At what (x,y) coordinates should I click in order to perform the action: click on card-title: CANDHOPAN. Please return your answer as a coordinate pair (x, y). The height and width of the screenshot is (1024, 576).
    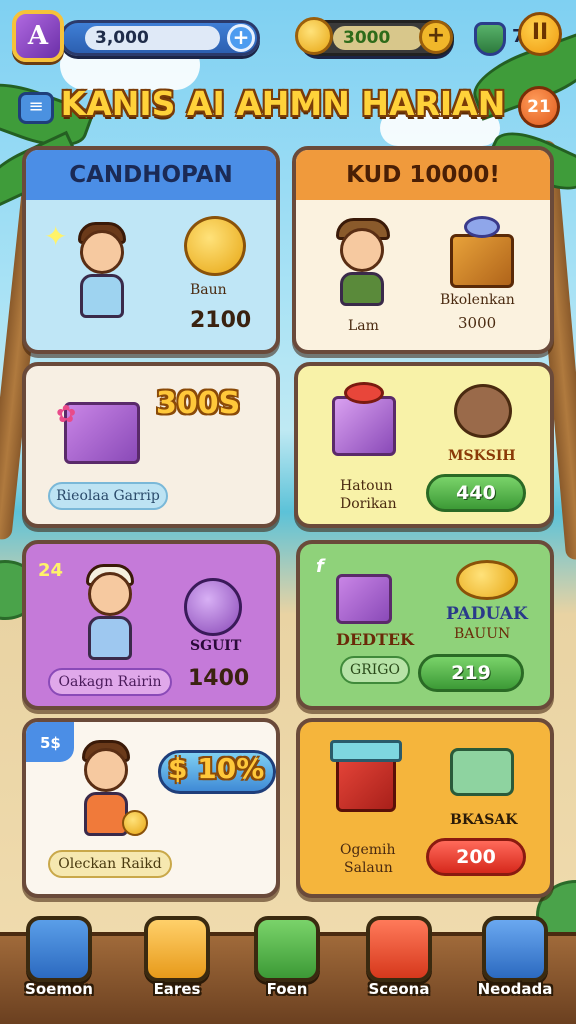
    Looking at the image, I should click on (151, 175).